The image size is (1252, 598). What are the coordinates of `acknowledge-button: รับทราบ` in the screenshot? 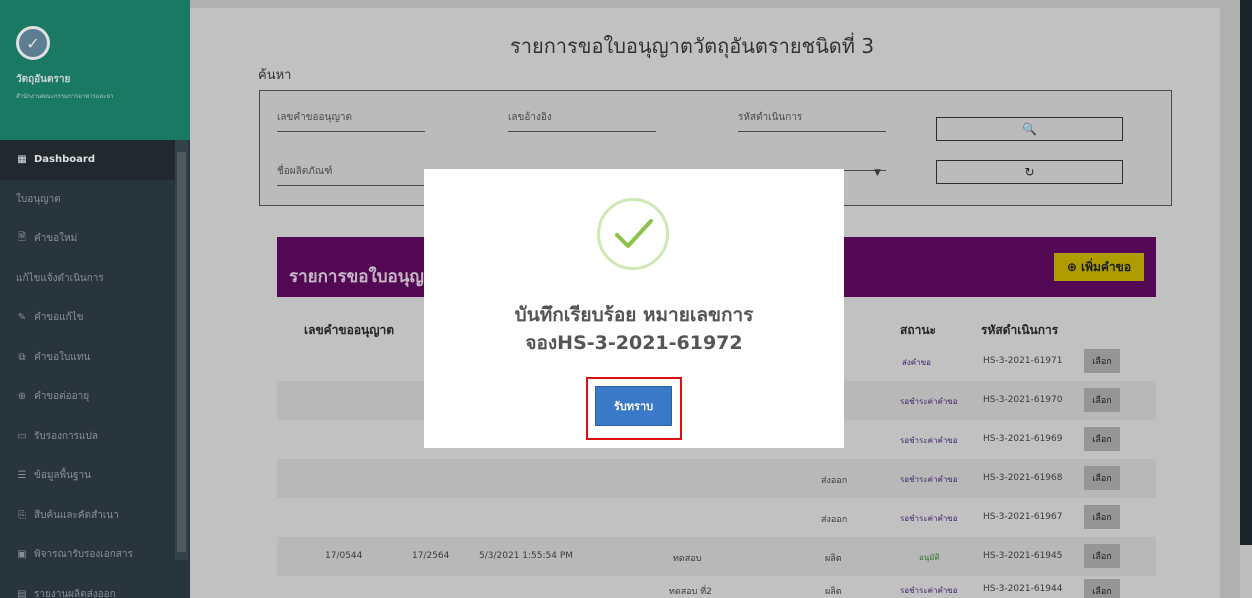 It's located at (633, 406).